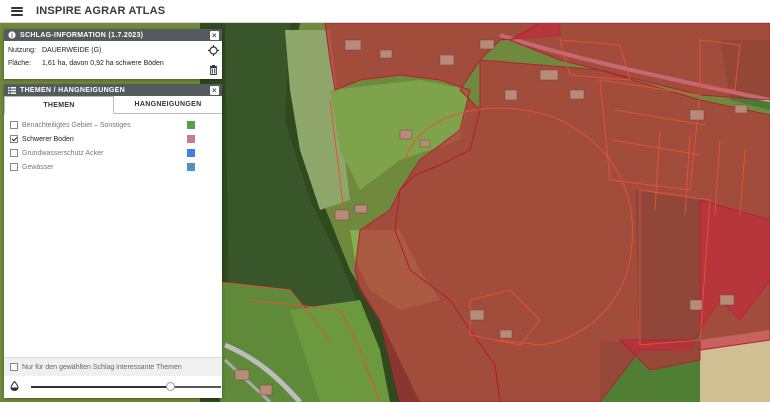 Image resolution: width=770 pixels, height=402 pixels. What do you see at coordinates (48, 139) in the screenshot?
I see `layer-label: Schwerer Boden` at bounding box center [48, 139].